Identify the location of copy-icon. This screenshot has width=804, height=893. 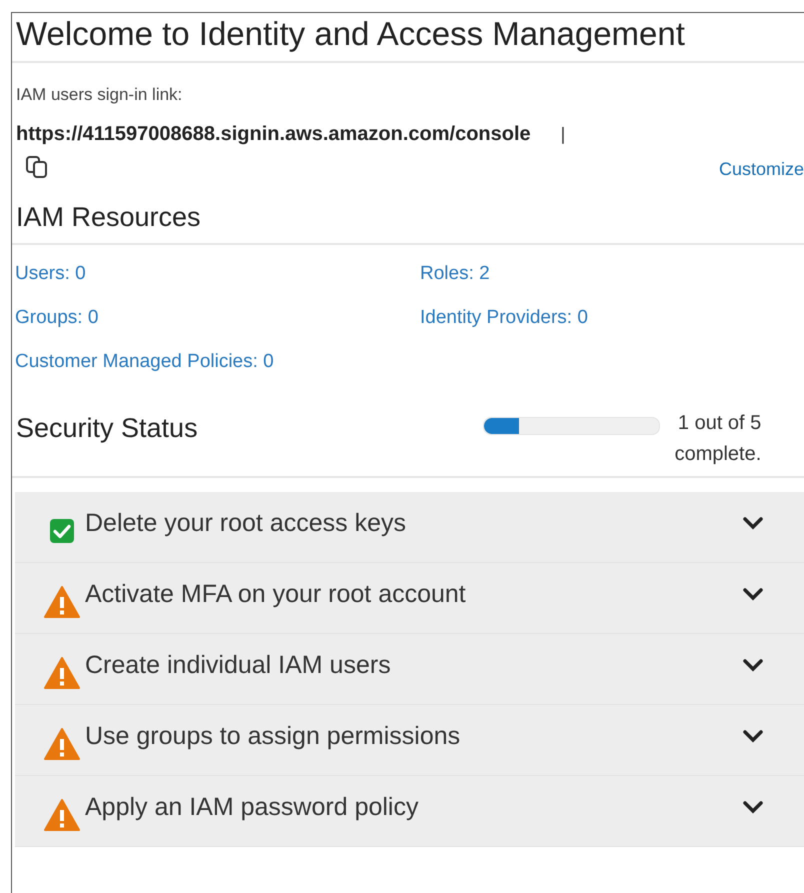
(37, 167).